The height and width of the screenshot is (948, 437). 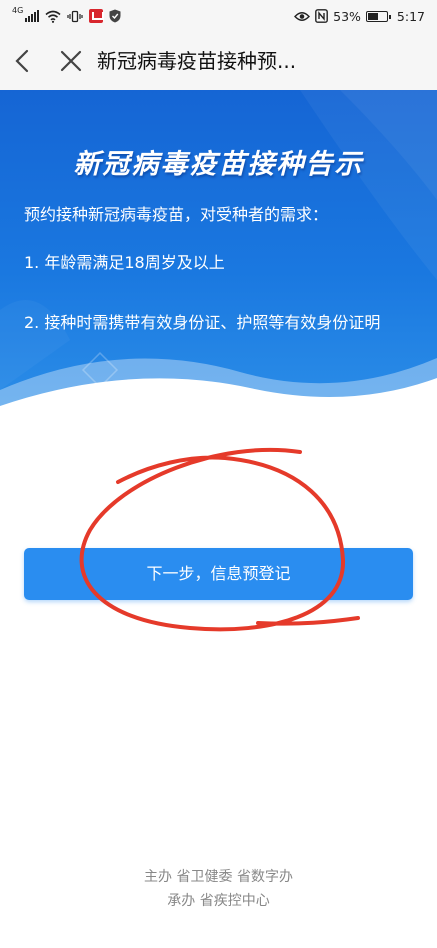 I want to click on next-step-button: 下一步，信息预登记, so click(x=218, y=574).